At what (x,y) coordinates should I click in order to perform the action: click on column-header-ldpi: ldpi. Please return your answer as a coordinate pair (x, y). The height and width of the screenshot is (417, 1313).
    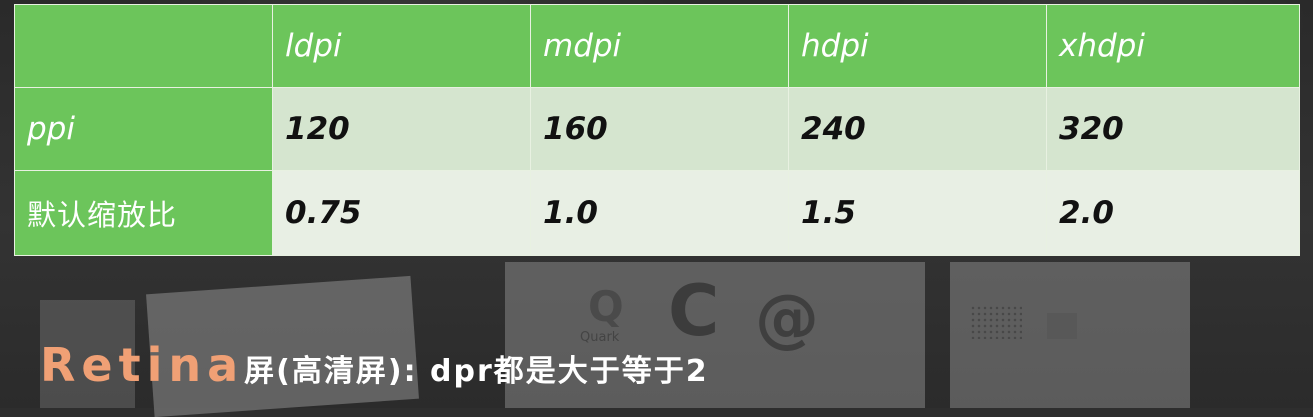
    Looking at the image, I should click on (401, 46).